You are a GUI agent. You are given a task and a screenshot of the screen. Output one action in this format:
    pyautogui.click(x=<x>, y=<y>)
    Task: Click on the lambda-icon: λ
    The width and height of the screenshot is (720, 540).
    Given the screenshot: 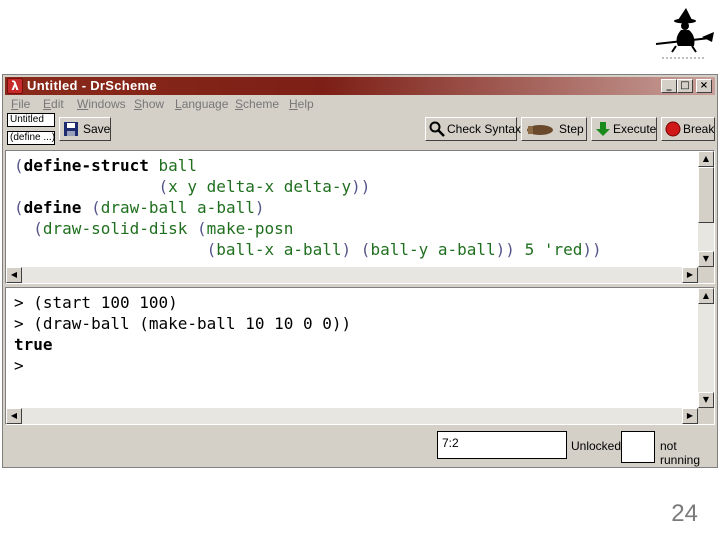 What is the action you would take?
    pyautogui.click(x=15, y=86)
    